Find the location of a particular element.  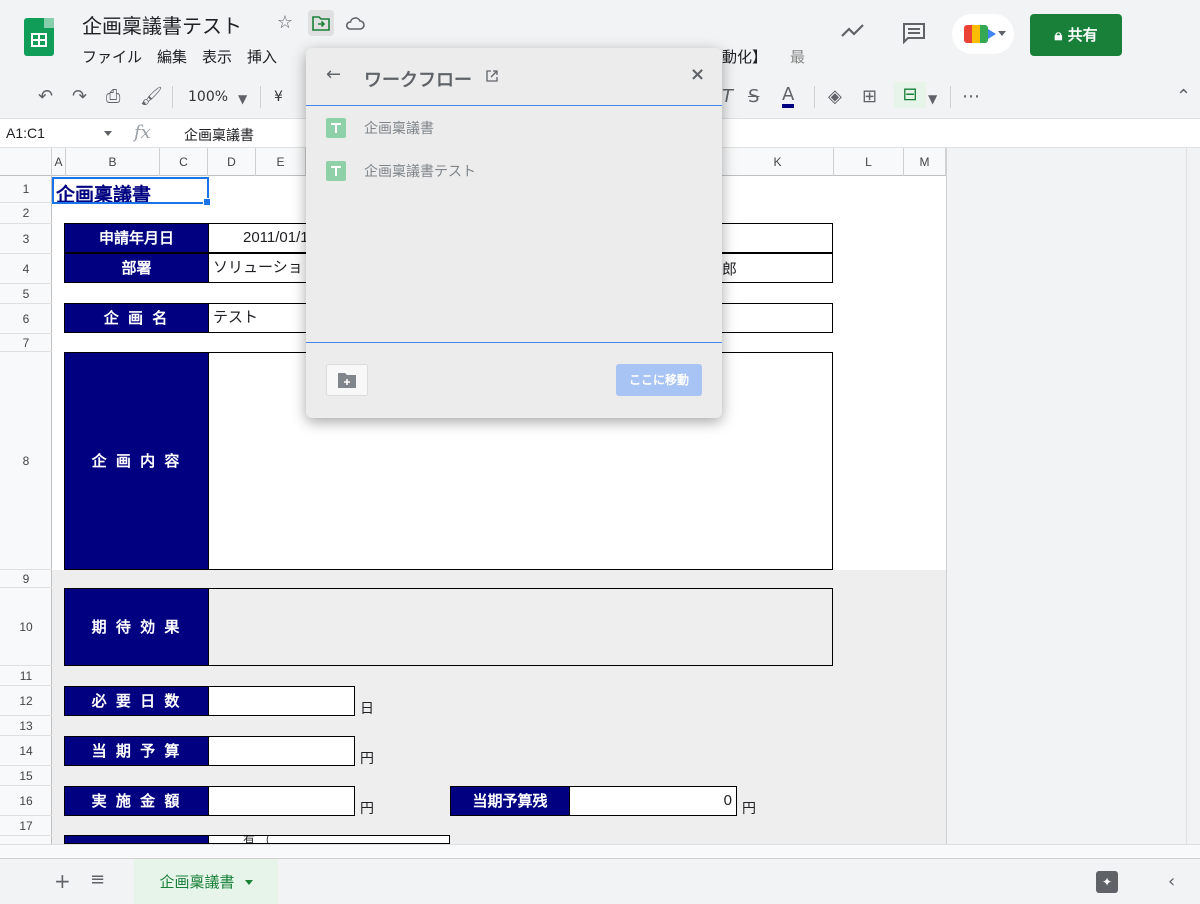

column-header-b: B is located at coordinates (113, 162).